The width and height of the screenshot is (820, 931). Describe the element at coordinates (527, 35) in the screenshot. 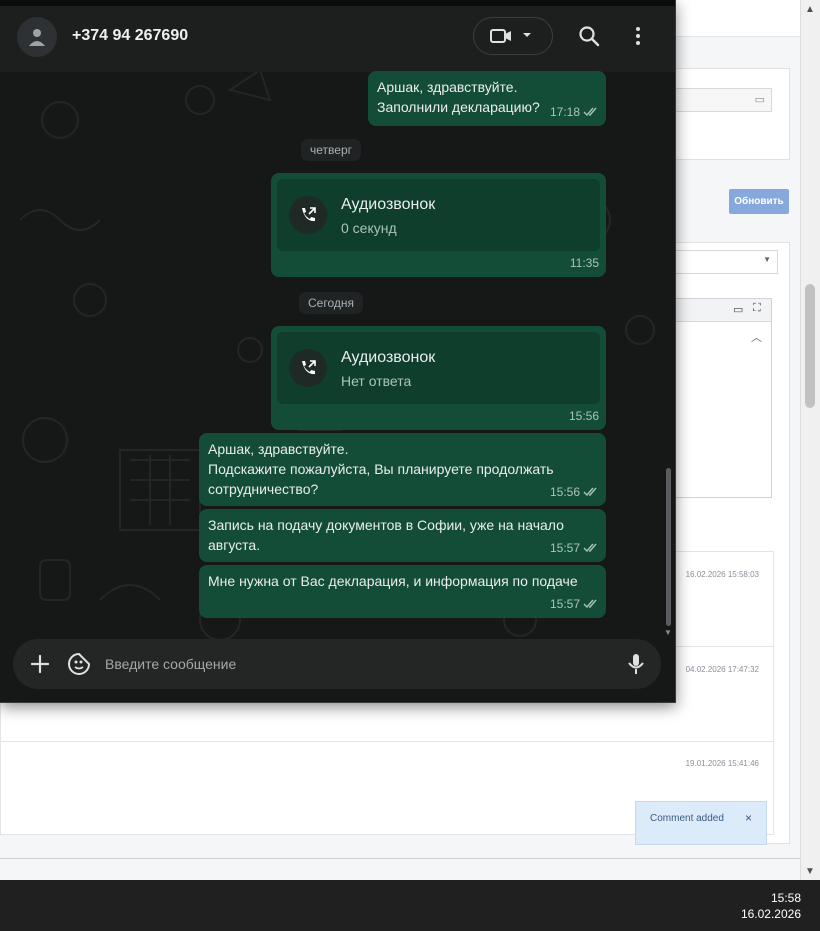

I see `chevron-down-icon` at that location.